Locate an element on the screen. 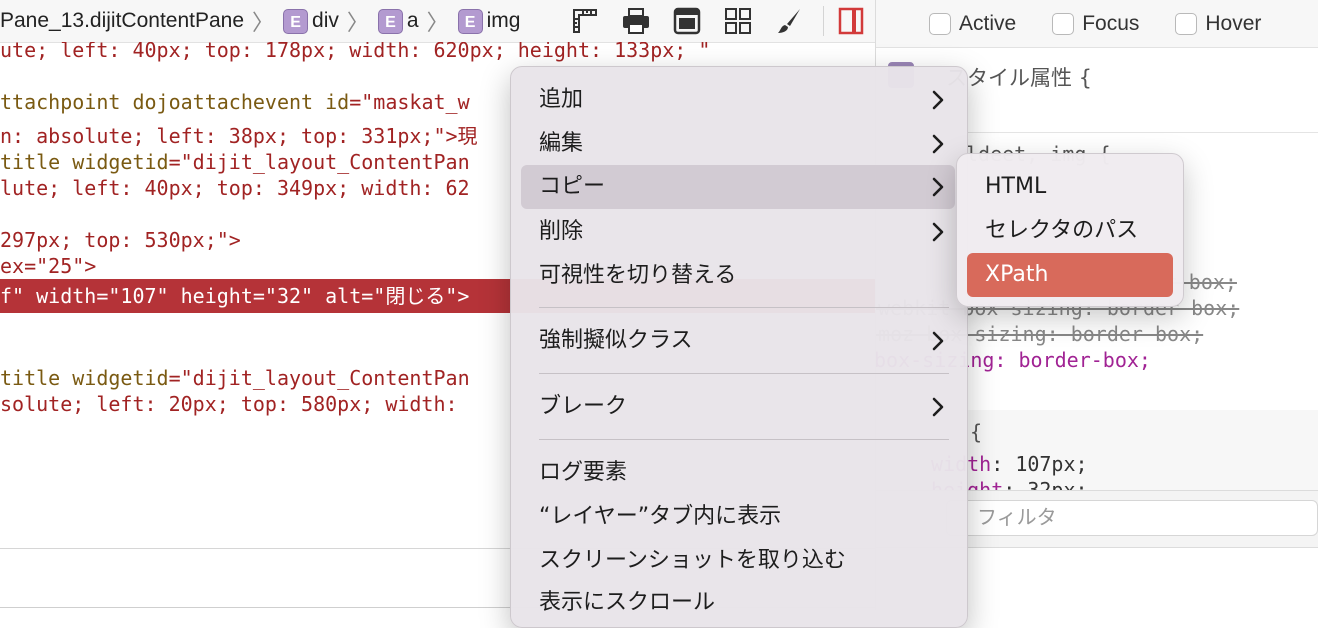 This screenshot has height=628, width=1318. menu-item-capture-screenshot: スクリーンショットを取り込む is located at coordinates (738, 561).